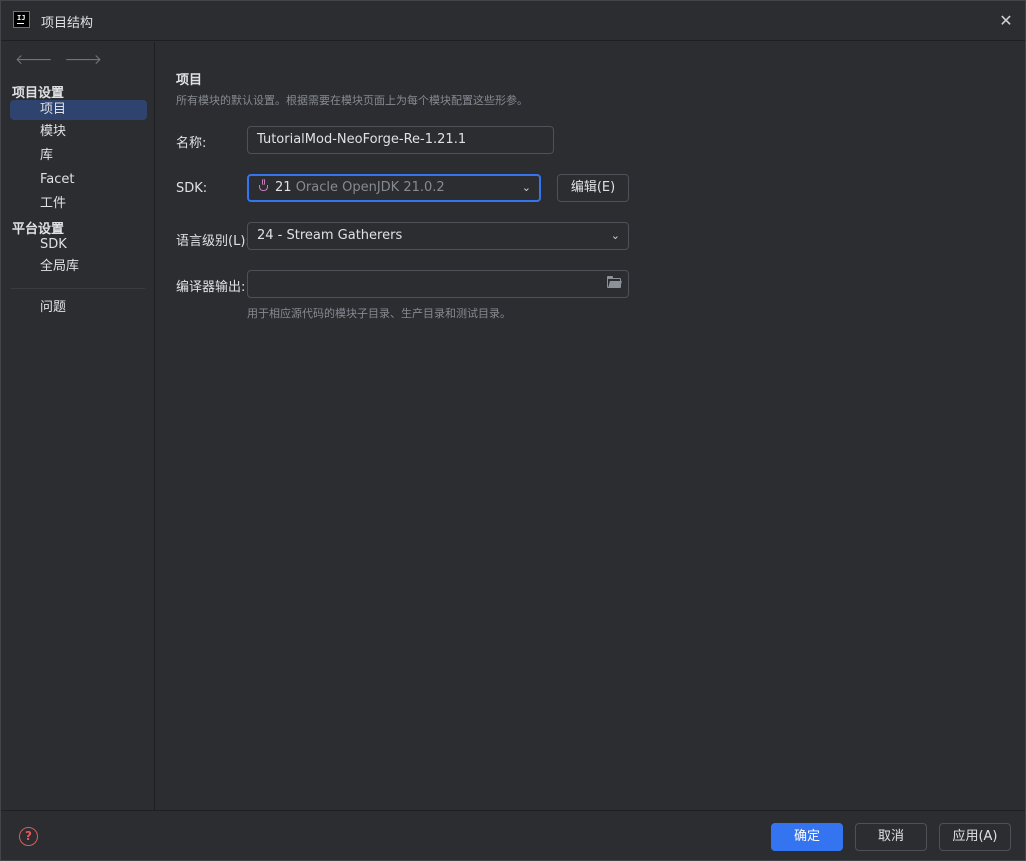  What do you see at coordinates (807, 837) in the screenshot?
I see `ok-button: 确定` at bounding box center [807, 837].